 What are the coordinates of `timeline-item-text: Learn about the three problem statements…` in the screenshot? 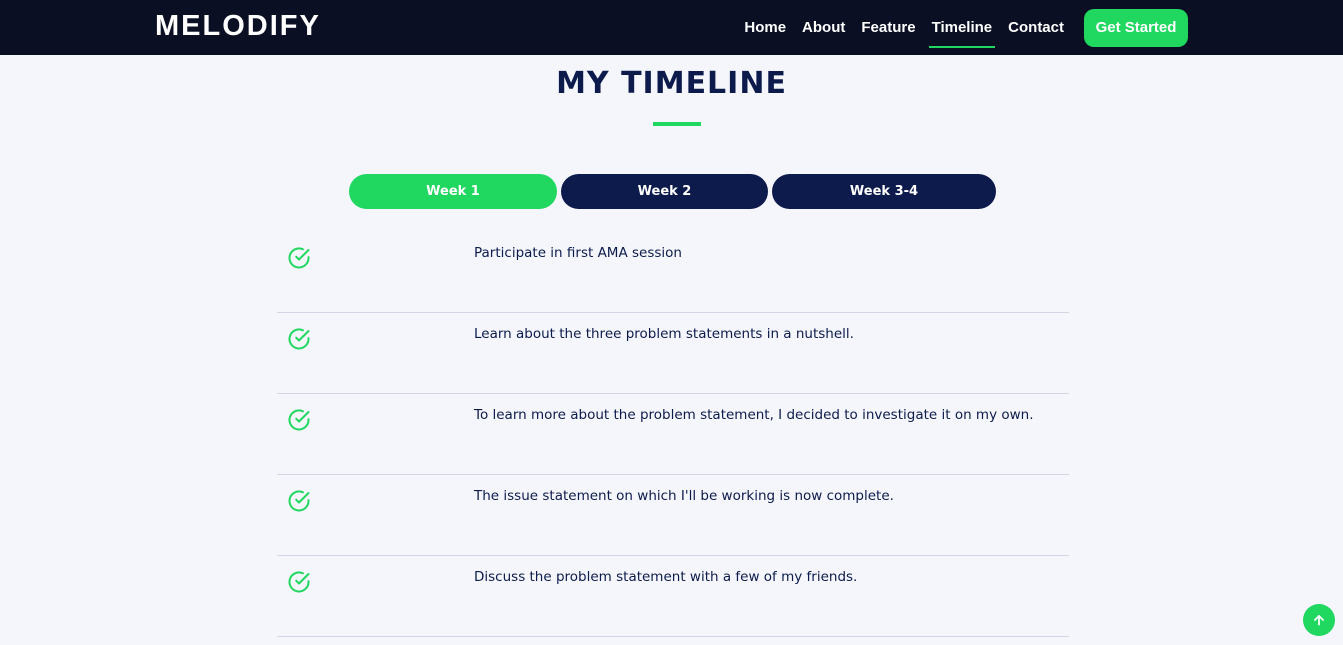 It's located at (664, 334).